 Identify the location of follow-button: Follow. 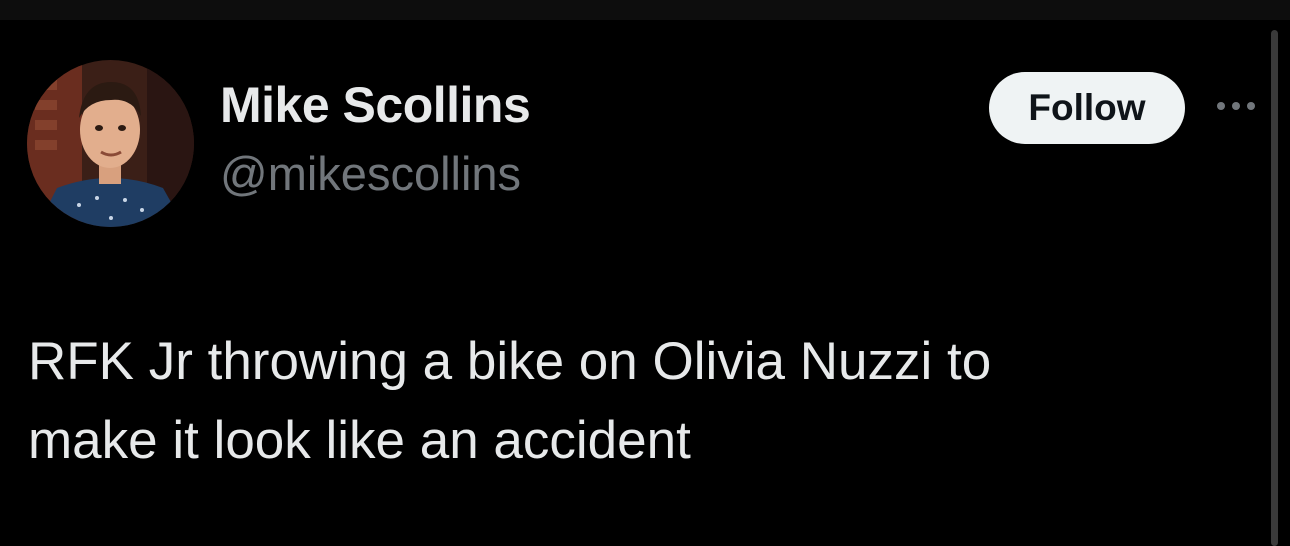
(1087, 108).